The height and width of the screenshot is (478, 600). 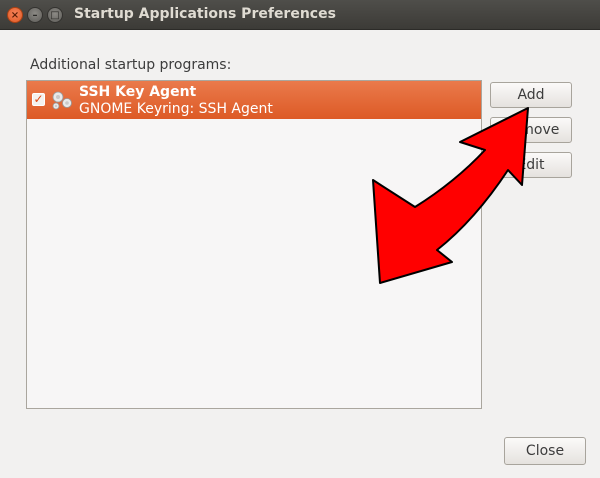 I want to click on enabled-checkbox: ✓, so click(x=38, y=99).